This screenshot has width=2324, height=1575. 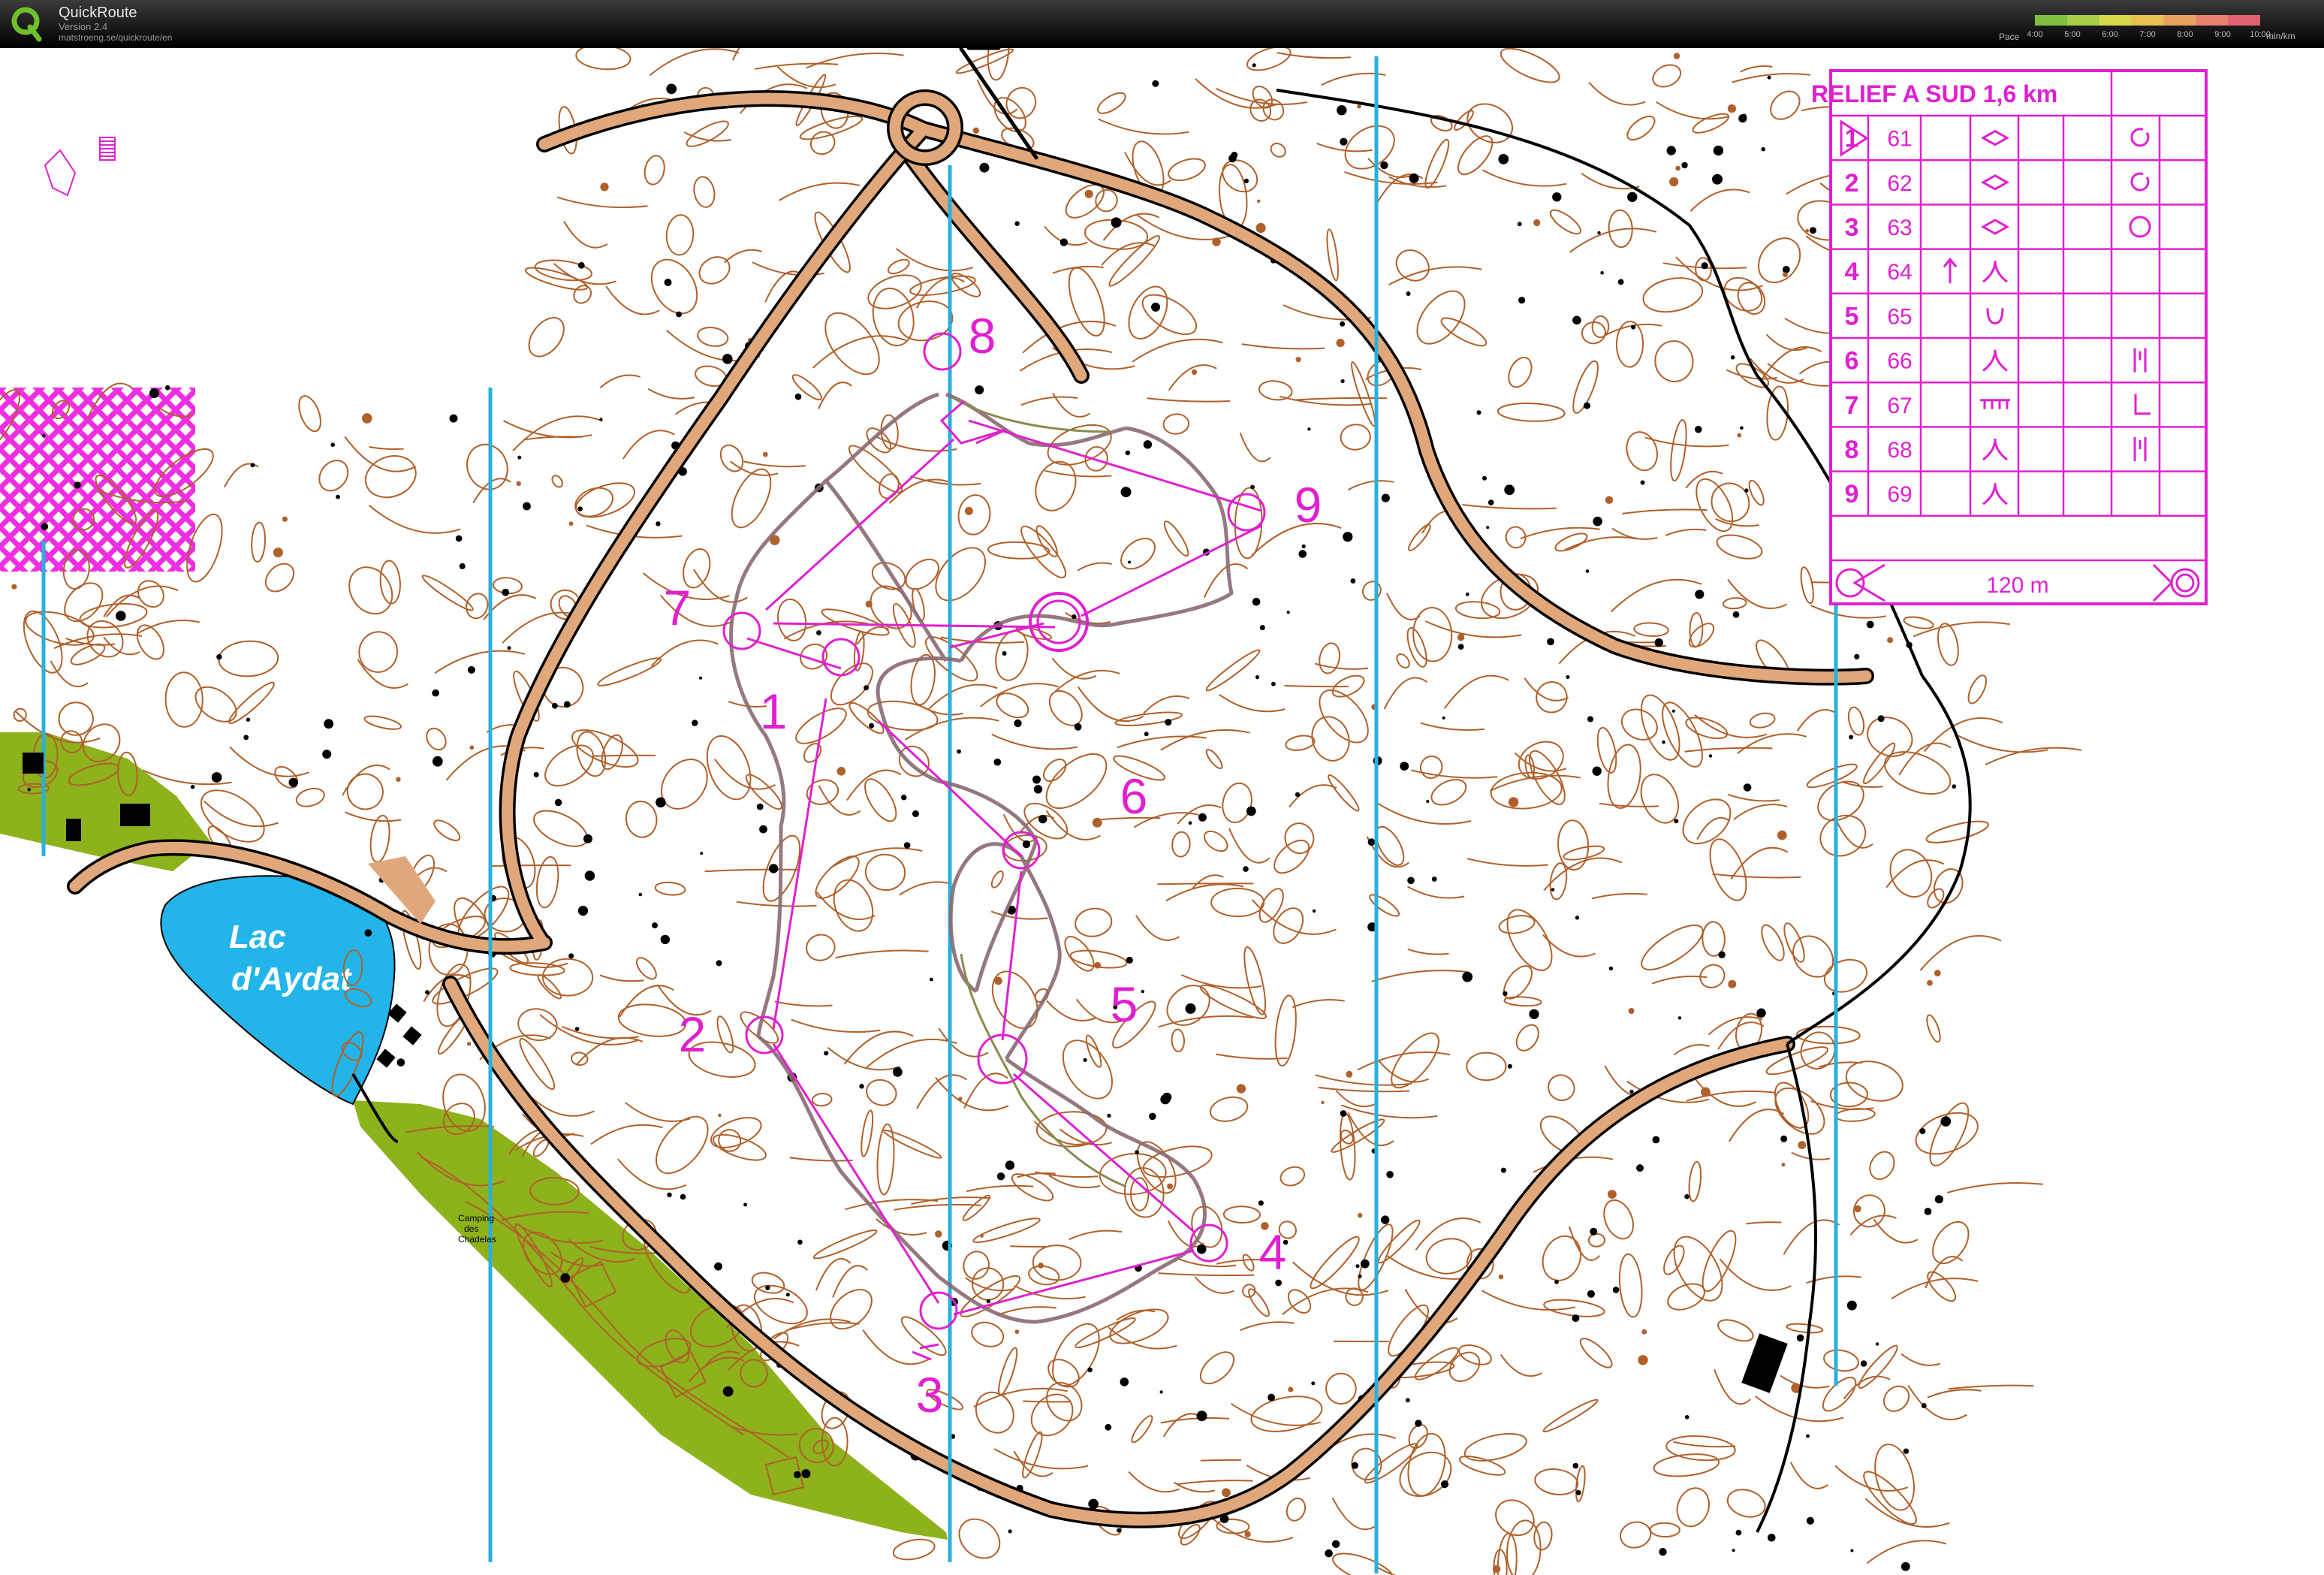 I want to click on control-code: 66, so click(x=1900, y=361).